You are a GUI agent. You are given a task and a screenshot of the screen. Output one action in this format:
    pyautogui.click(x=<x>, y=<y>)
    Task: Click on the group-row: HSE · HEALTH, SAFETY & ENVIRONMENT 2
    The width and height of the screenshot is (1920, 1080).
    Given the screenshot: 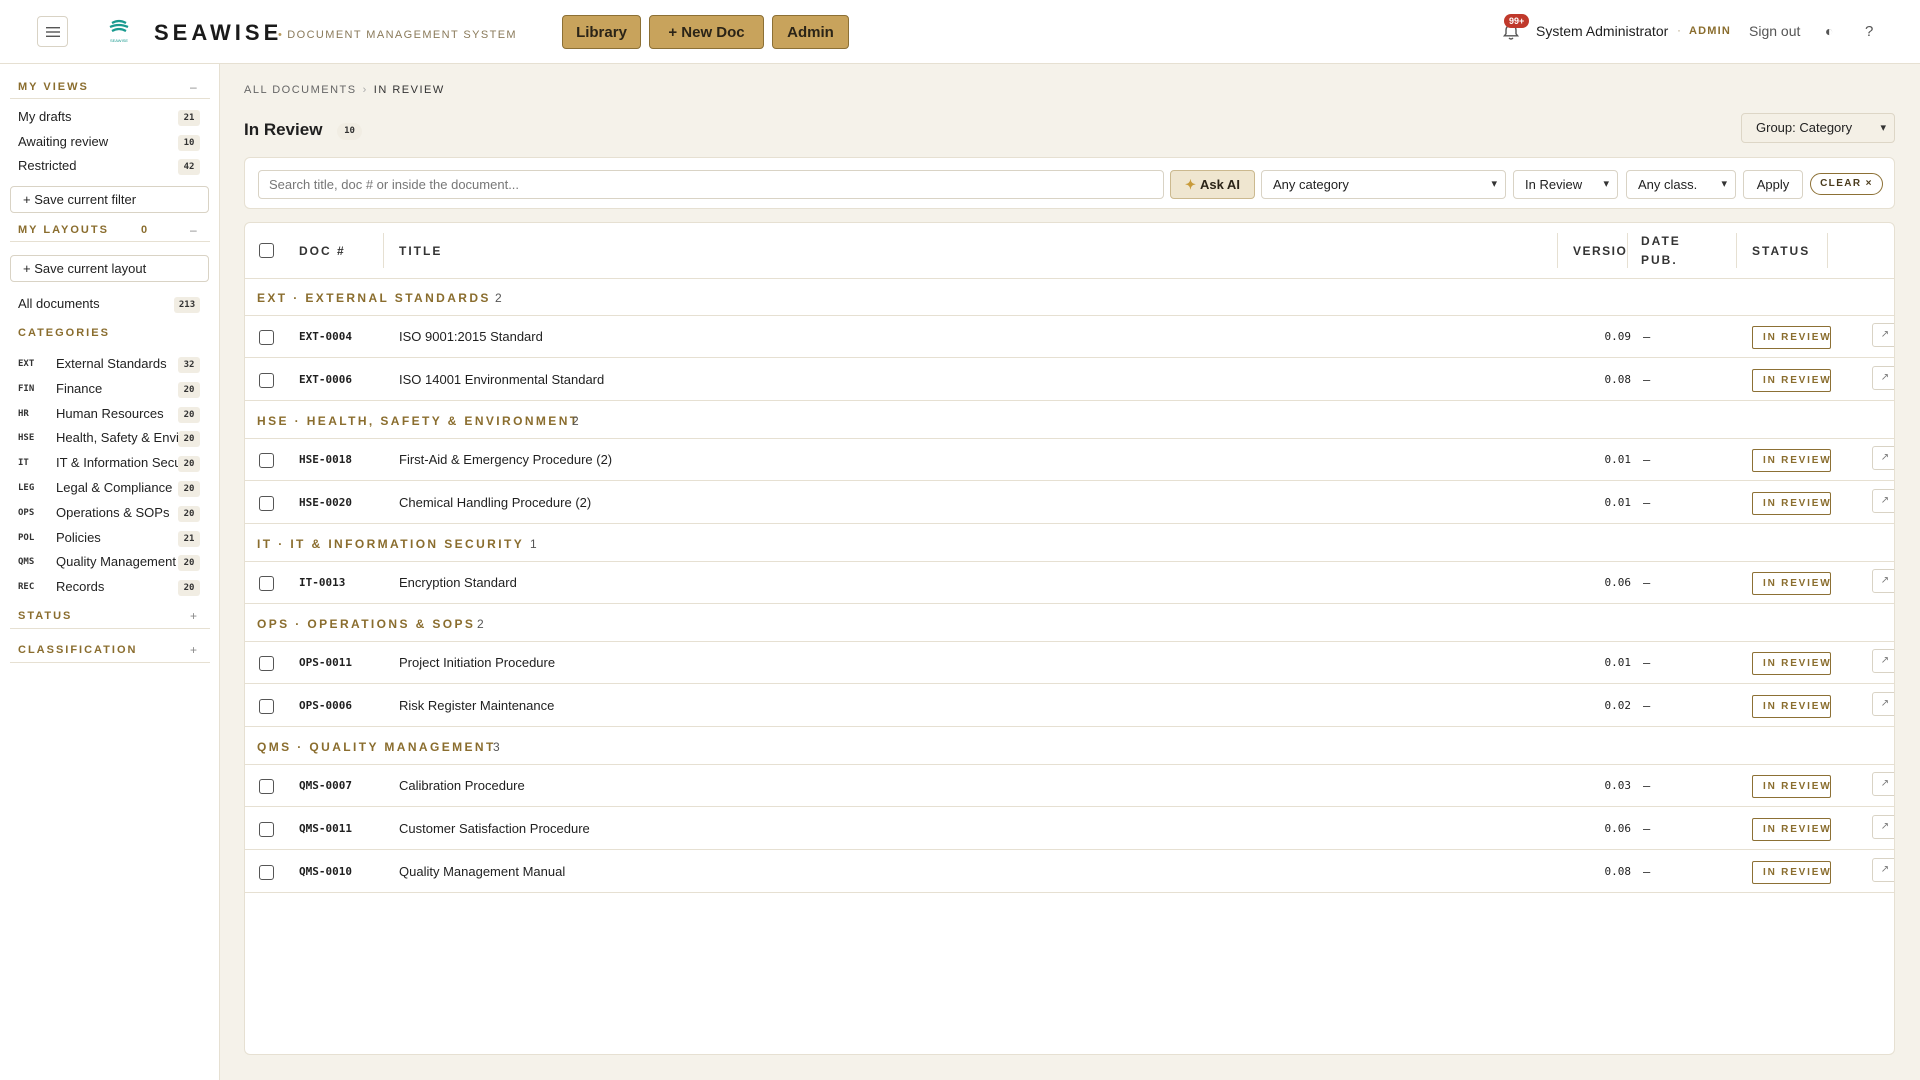 What is the action you would take?
    pyautogui.click(x=1069, y=420)
    